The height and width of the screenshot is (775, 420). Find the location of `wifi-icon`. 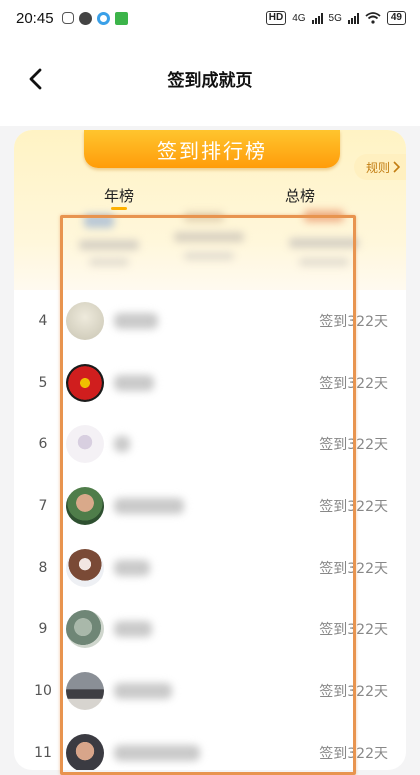

wifi-icon is located at coordinates (373, 18).